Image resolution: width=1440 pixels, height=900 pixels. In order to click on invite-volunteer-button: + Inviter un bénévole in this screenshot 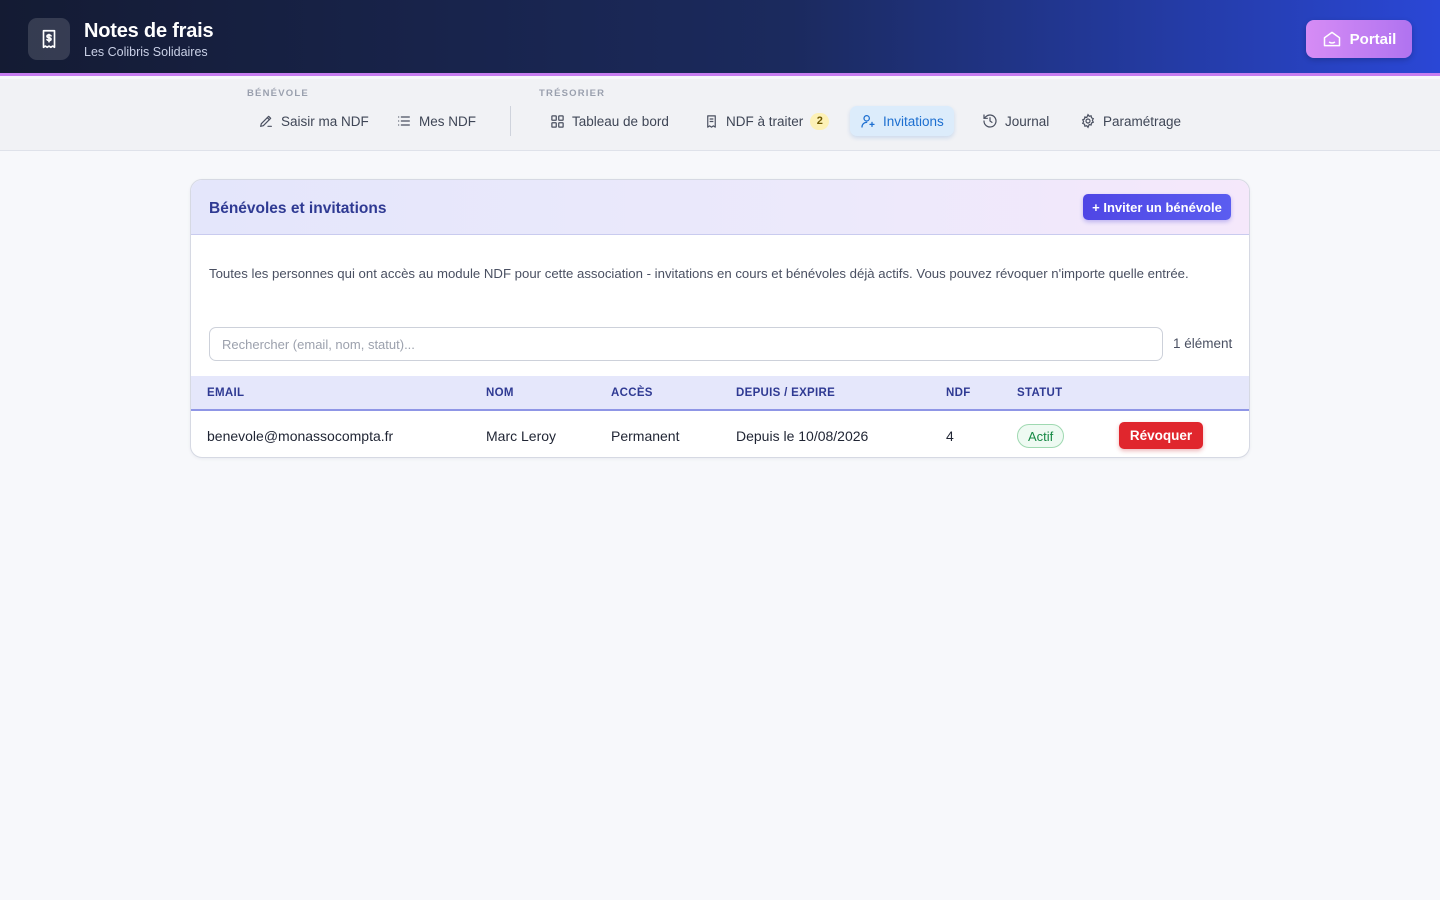, I will do `click(1157, 207)`.